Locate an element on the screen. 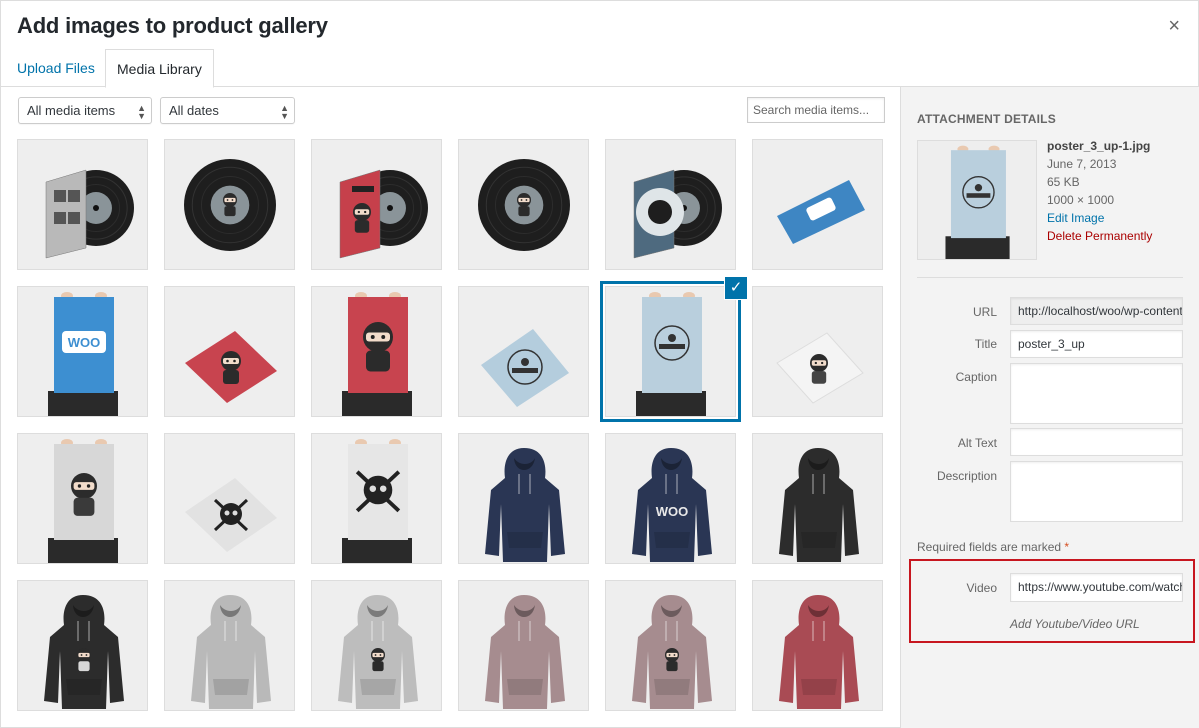 The image size is (1199, 728). details-date: June 7, 2013 is located at coordinates (1082, 164).